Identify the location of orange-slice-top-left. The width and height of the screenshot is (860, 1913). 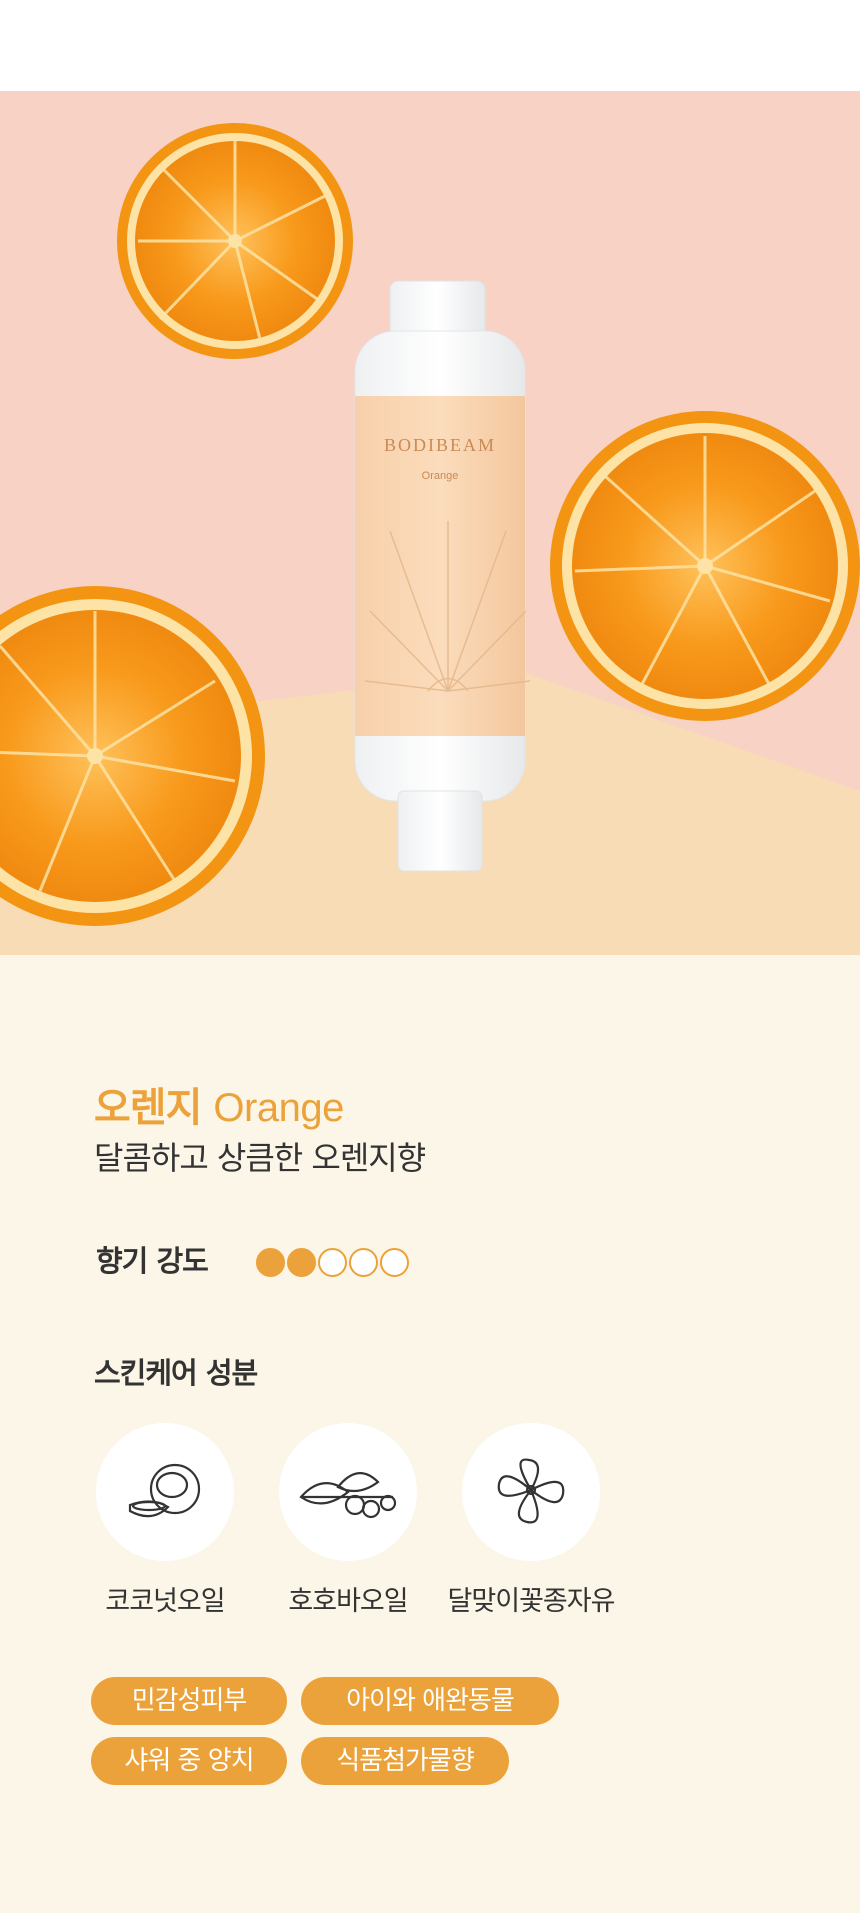
(235, 241).